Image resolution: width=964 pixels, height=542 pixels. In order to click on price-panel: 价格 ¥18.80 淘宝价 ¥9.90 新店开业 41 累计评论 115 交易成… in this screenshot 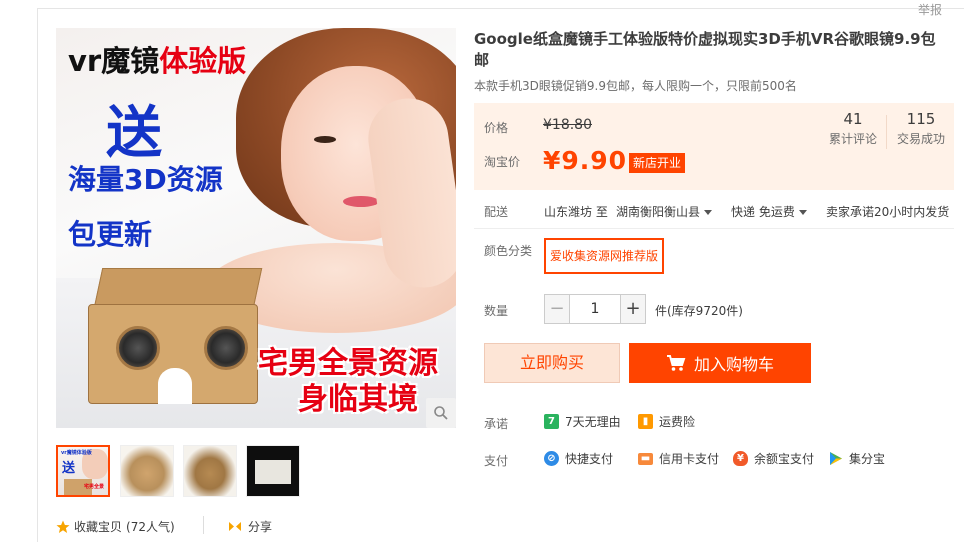, I will do `click(714, 146)`.